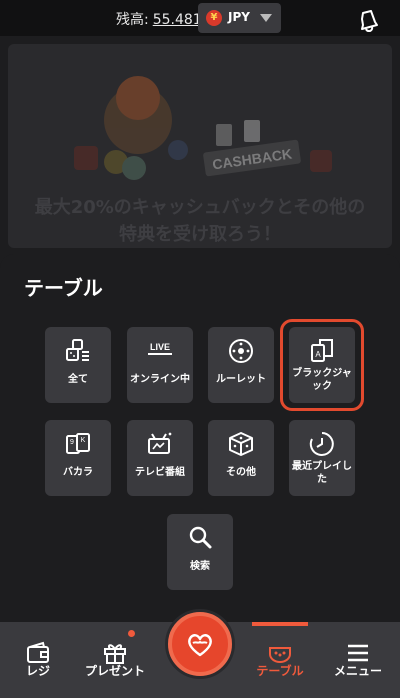  Describe the element at coordinates (177, 20) in the screenshot. I see `balance-value: 55.481` at that location.